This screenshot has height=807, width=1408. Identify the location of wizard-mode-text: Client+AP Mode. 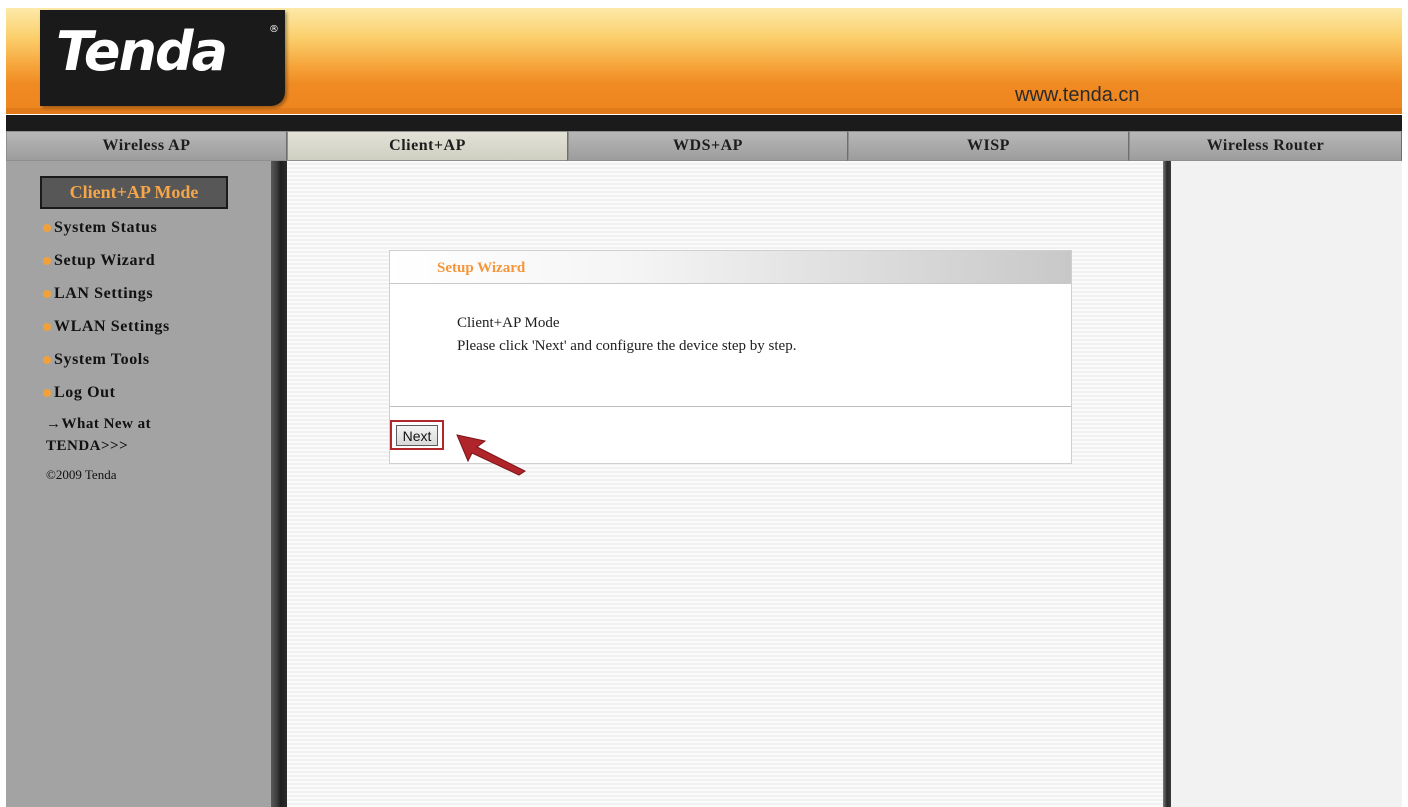
(508, 323).